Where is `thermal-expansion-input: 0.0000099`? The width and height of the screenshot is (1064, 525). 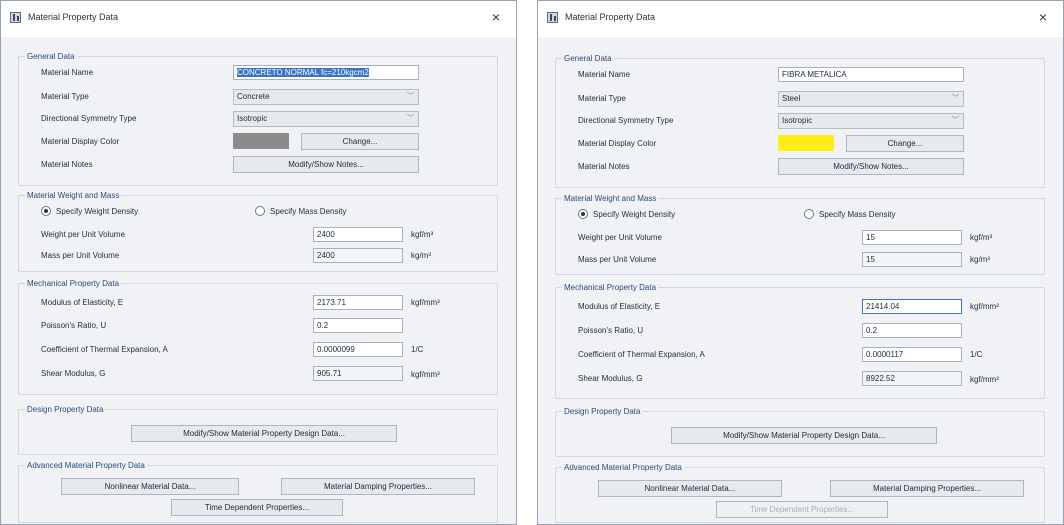
thermal-expansion-input: 0.0000099 is located at coordinates (358, 349).